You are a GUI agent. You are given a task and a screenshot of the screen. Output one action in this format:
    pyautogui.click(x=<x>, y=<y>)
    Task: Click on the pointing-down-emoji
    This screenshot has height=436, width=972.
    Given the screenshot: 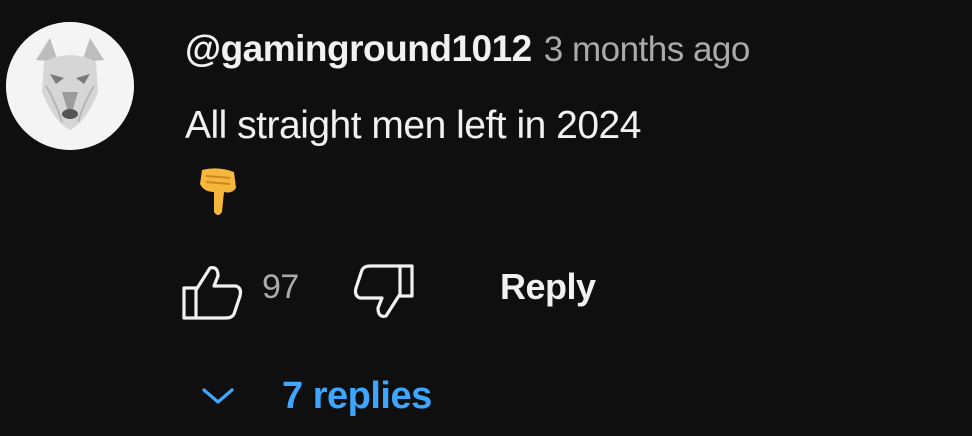 What is the action you would take?
    pyautogui.click(x=218, y=192)
    